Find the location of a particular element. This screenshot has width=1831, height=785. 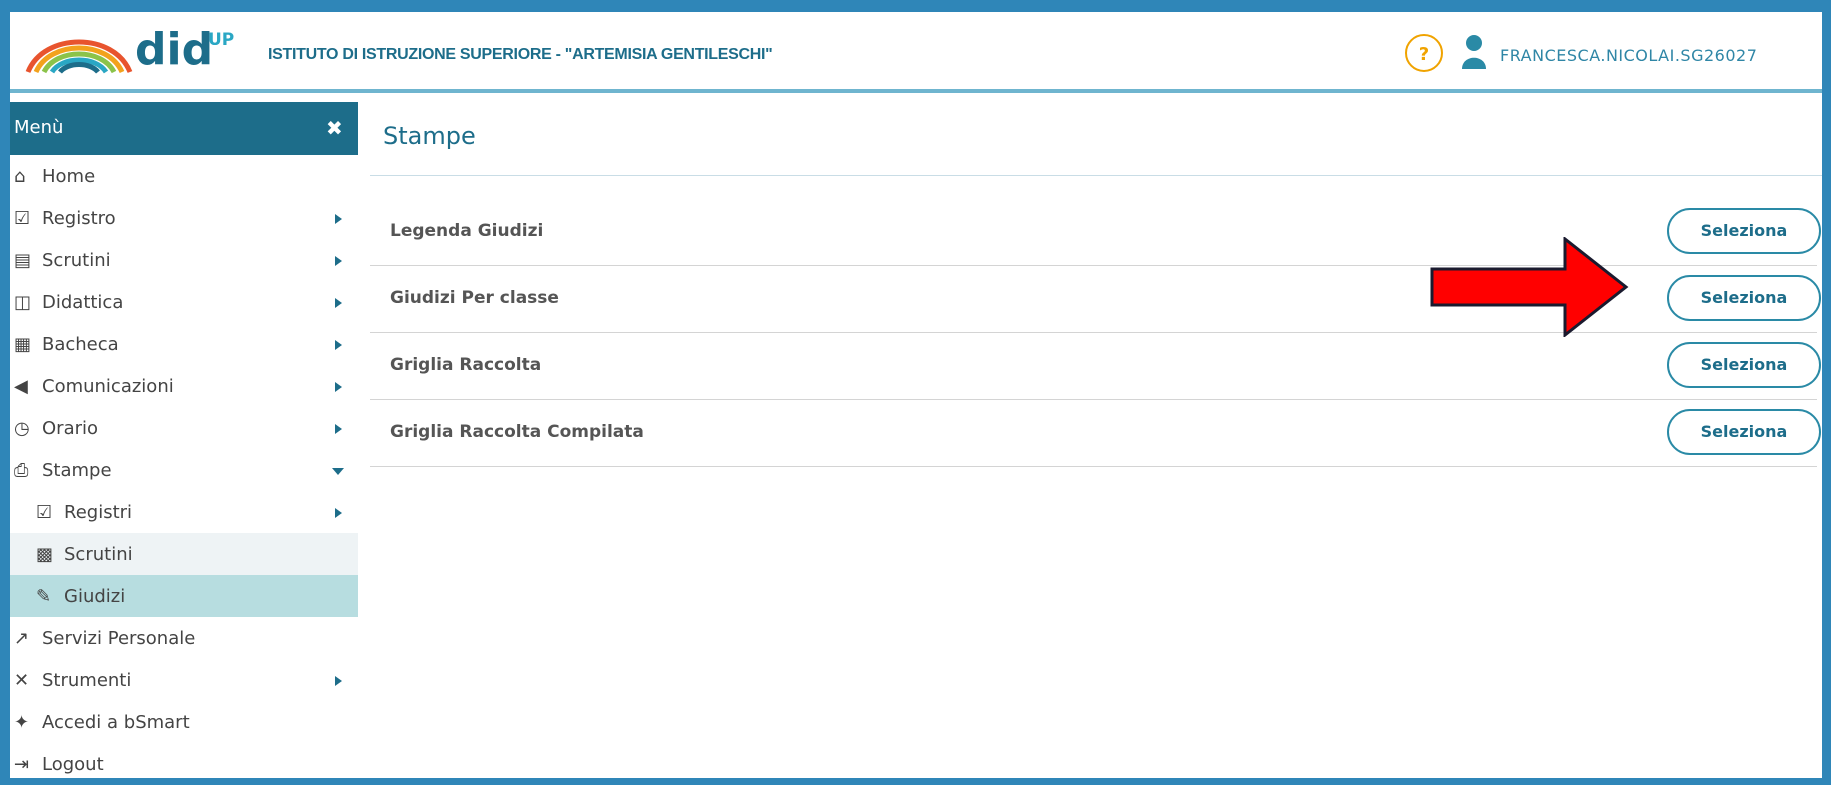

share-icon: ↗ is located at coordinates (22, 638).